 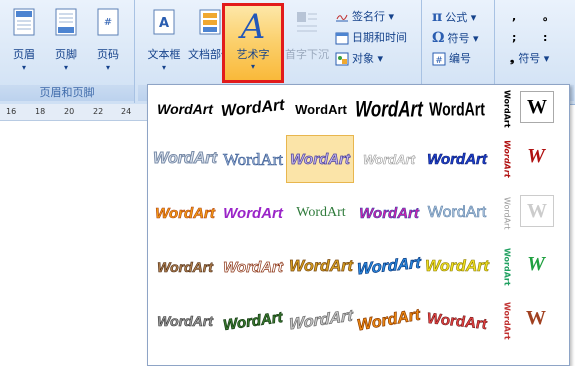 I want to click on header-icon, so click(x=24, y=22).